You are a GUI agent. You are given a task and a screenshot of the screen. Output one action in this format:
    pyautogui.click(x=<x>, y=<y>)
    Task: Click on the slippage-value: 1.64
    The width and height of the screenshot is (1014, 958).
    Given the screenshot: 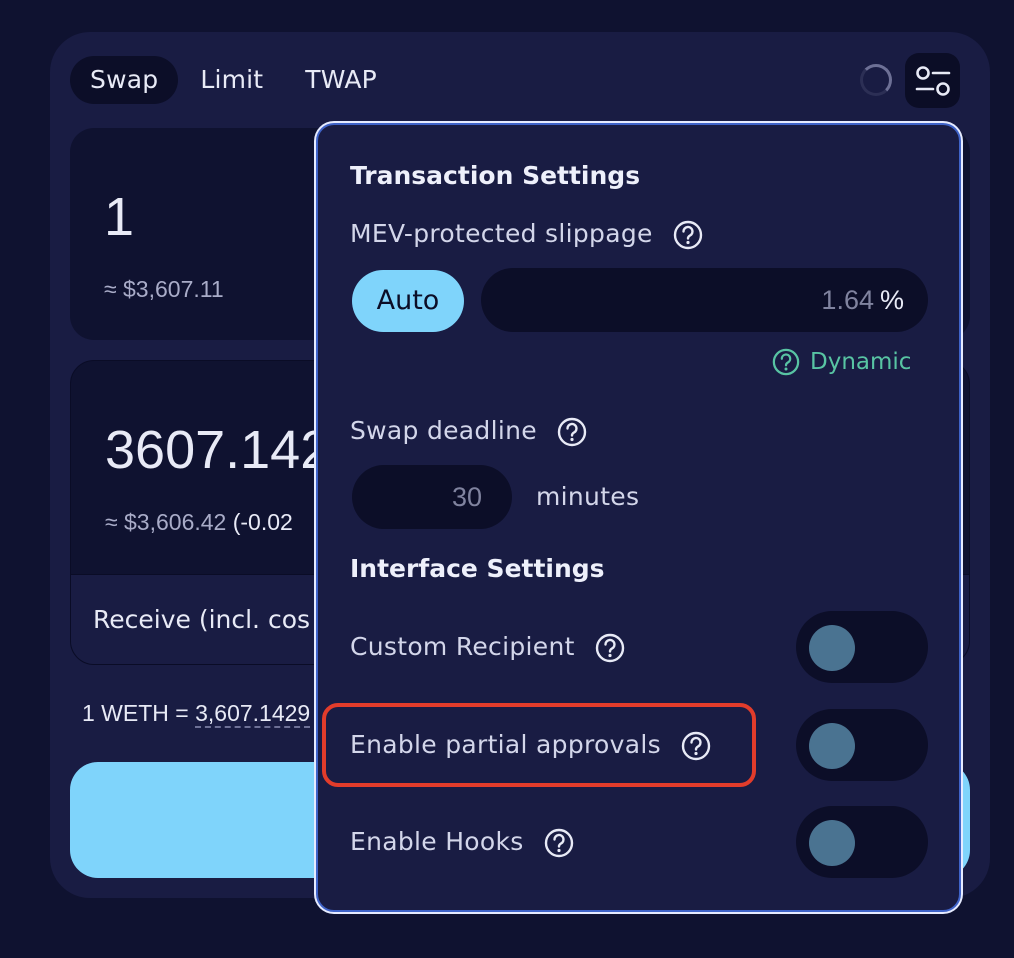 What is the action you would take?
    pyautogui.click(x=847, y=299)
    